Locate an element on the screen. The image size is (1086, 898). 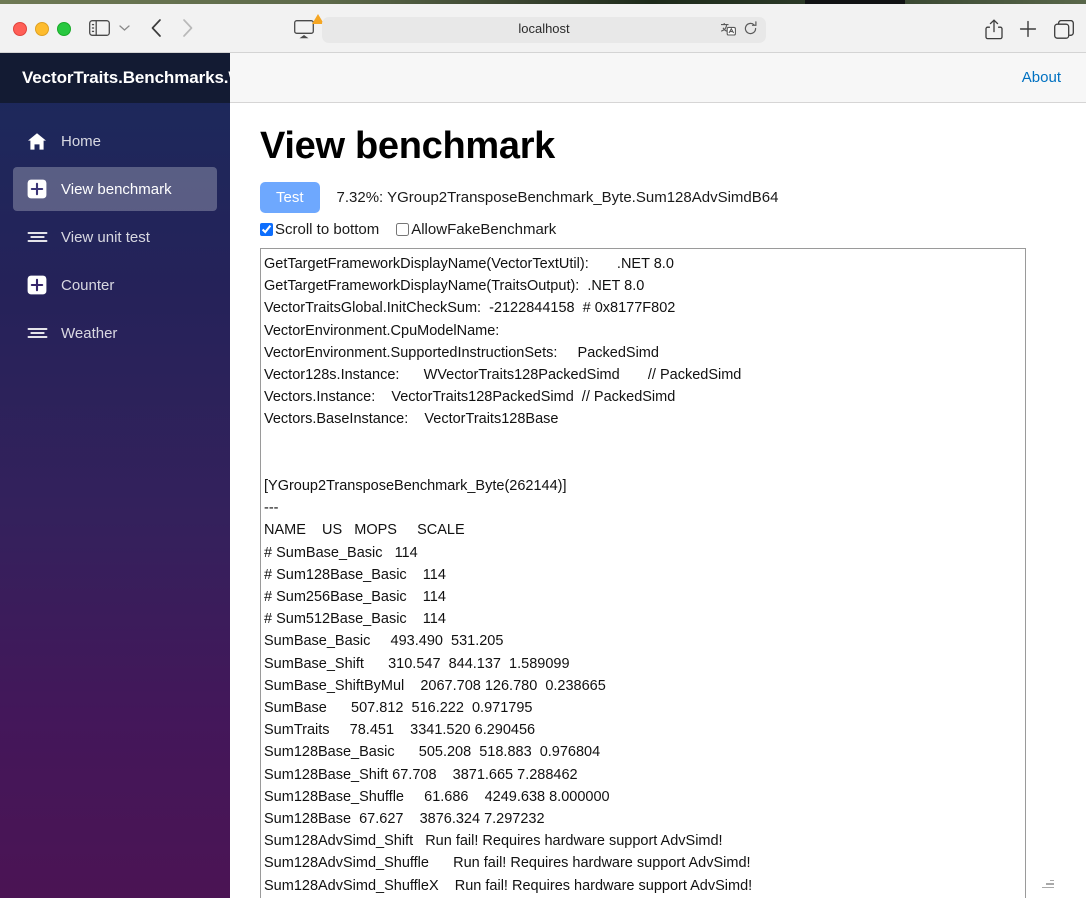
browser-toolbar: localhost is located at coordinates (543, 28).